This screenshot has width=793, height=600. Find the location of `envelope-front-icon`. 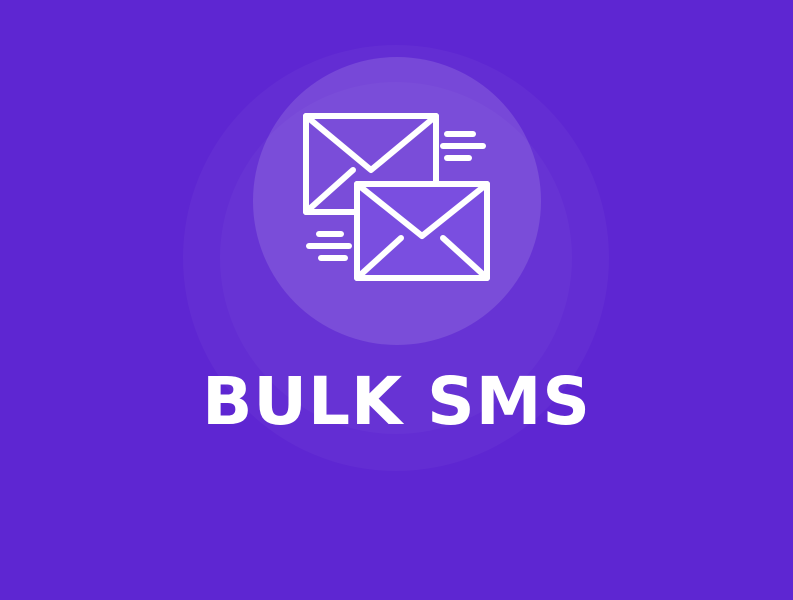

envelope-front-icon is located at coordinates (422, 231).